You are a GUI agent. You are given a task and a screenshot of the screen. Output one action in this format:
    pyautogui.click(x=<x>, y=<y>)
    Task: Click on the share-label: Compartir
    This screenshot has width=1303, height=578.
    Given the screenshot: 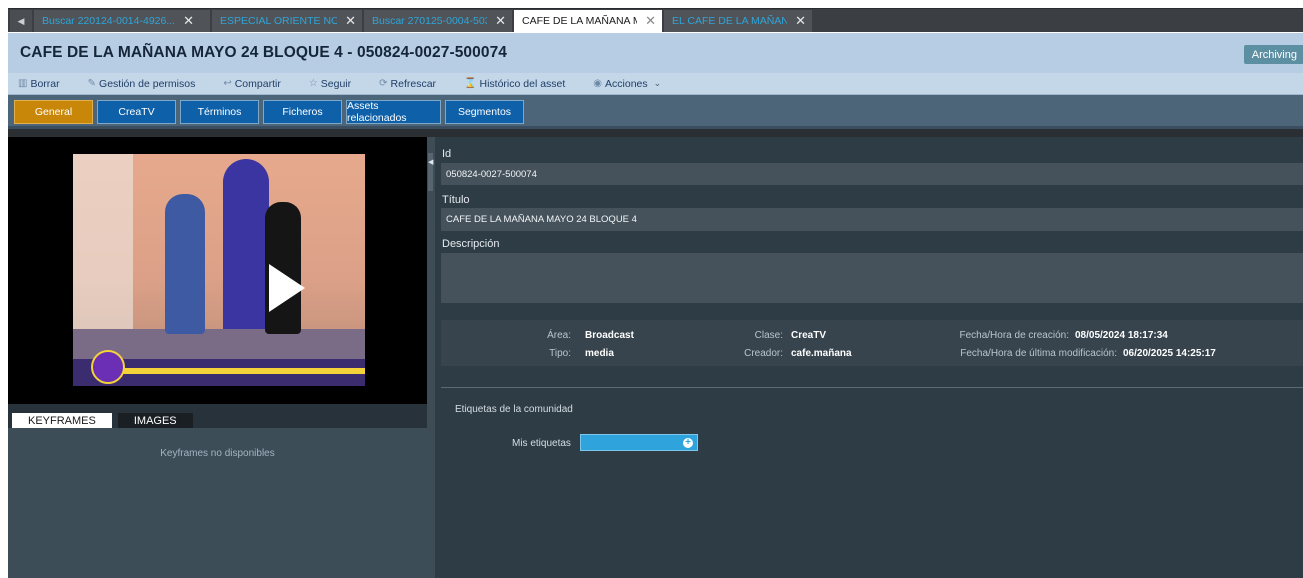 What is the action you would take?
    pyautogui.click(x=257, y=83)
    